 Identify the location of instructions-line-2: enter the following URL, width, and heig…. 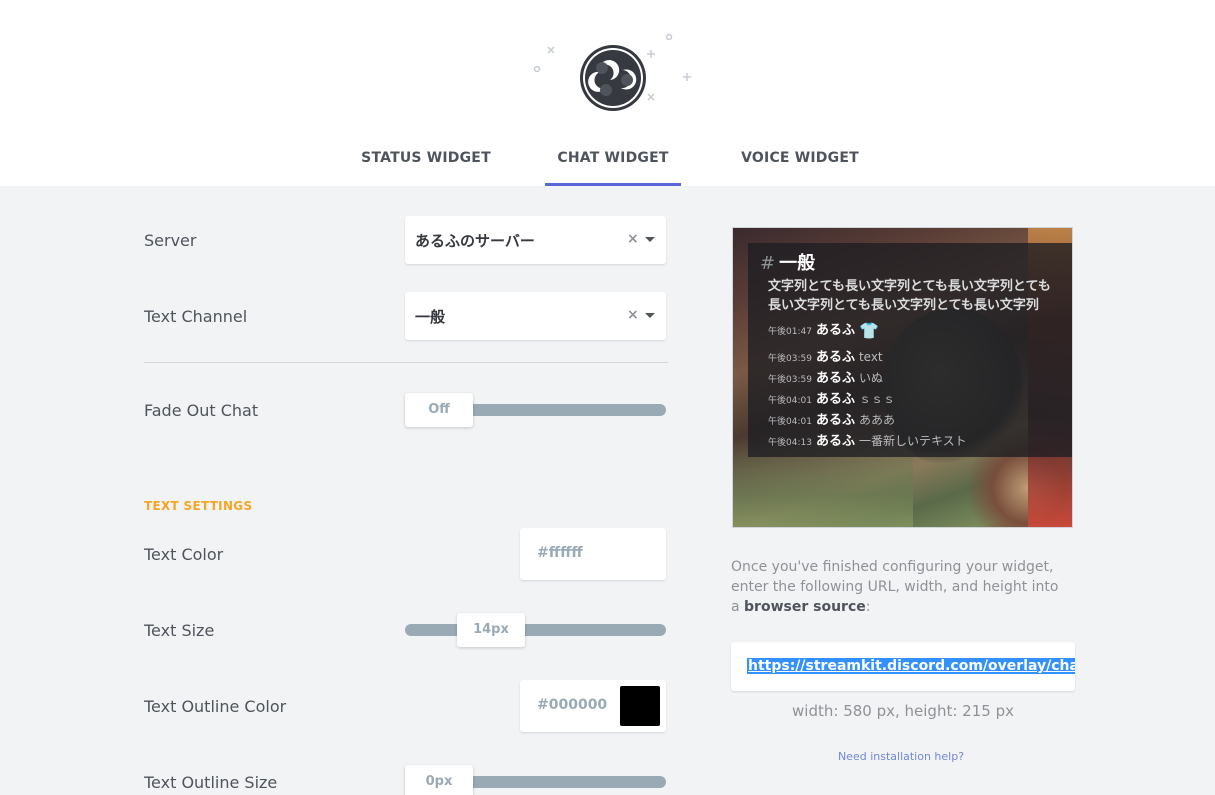
(895, 587).